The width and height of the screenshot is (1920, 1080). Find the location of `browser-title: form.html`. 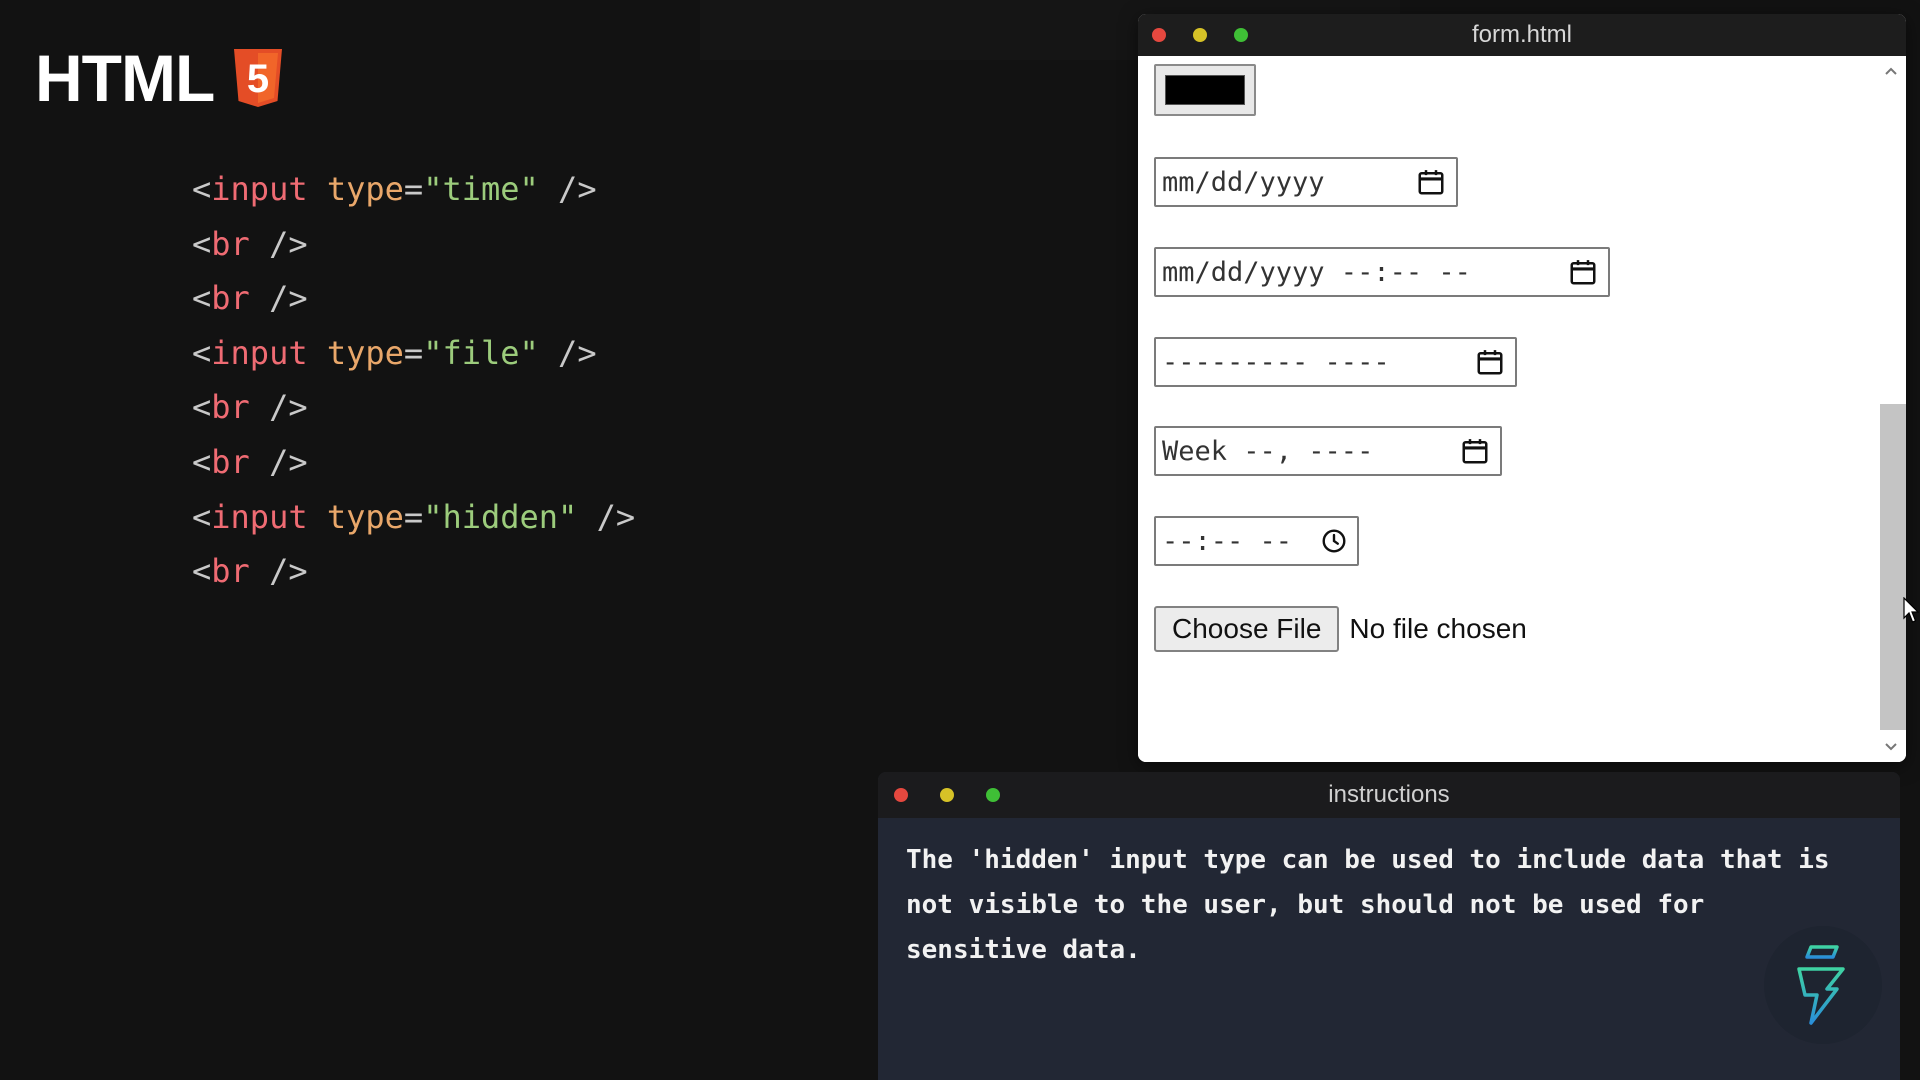

browser-title: form.html is located at coordinates (1521, 34).